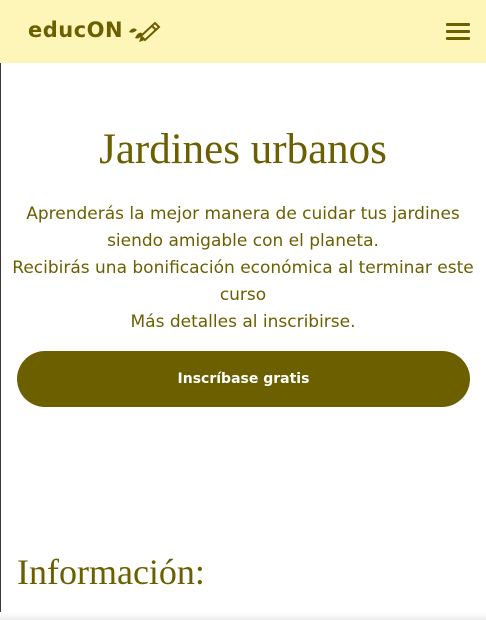 This screenshot has width=486, height=620. I want to click on page-left-border, so click(0, 310).